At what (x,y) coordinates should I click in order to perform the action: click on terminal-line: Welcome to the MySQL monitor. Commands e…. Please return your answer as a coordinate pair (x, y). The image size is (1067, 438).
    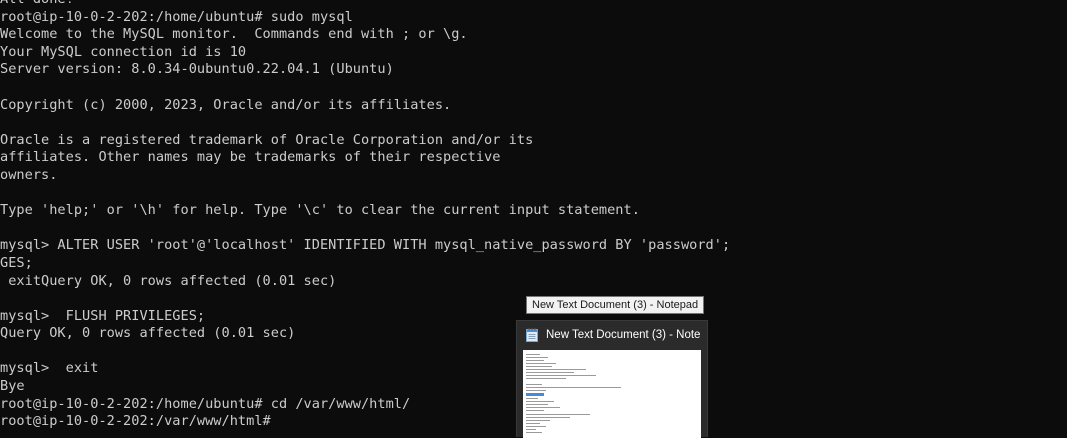
    Looking at the image, I should click on (234, 34).